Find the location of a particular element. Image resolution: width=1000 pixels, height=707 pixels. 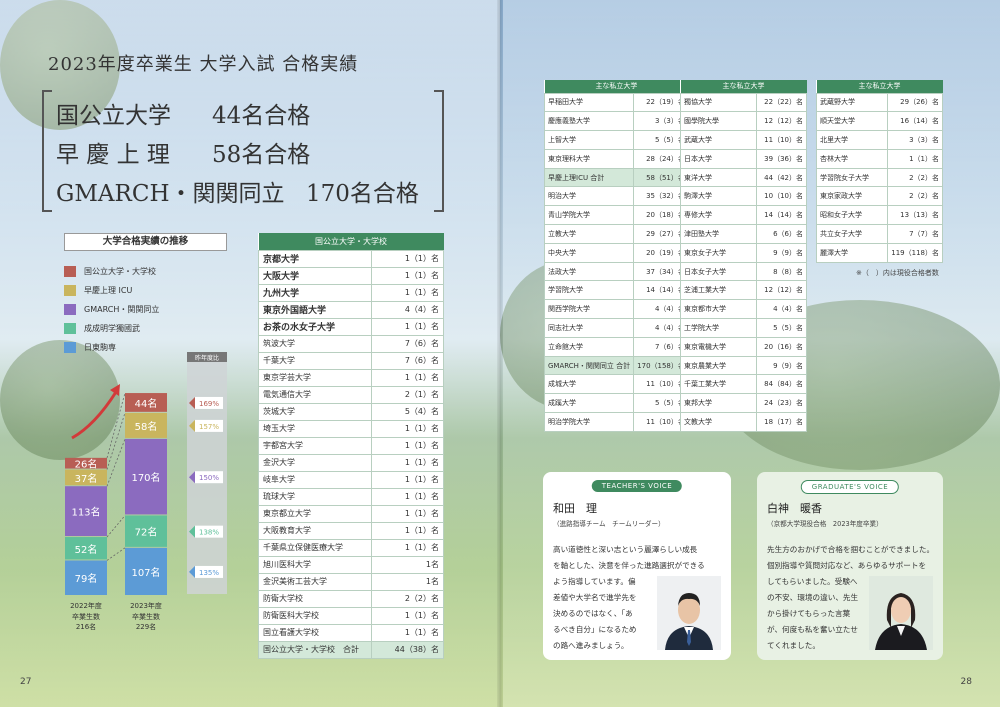

university-name: 防衛大学校 is located at coordinates (315, 598).